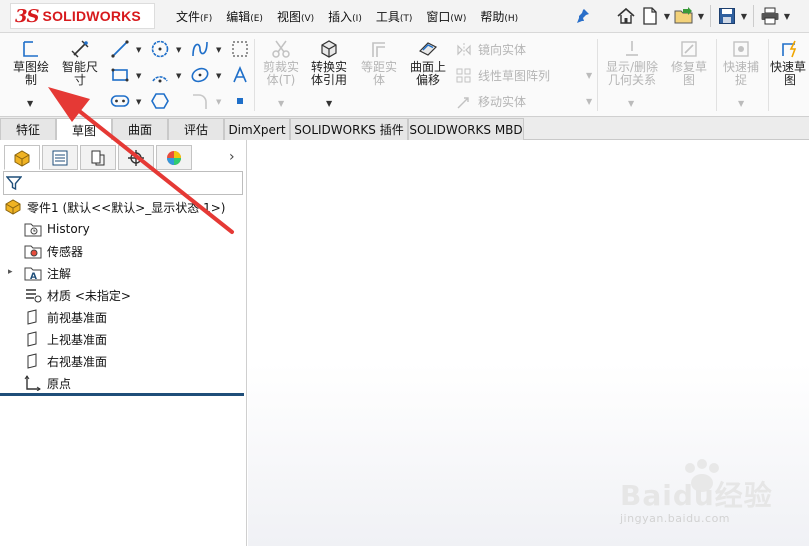 The image size is (809, 546). What do you see at coordinates (394, 16) in the screenshot?
I see `menu-tools: 工具(T)` at bounding box center [394, 16].